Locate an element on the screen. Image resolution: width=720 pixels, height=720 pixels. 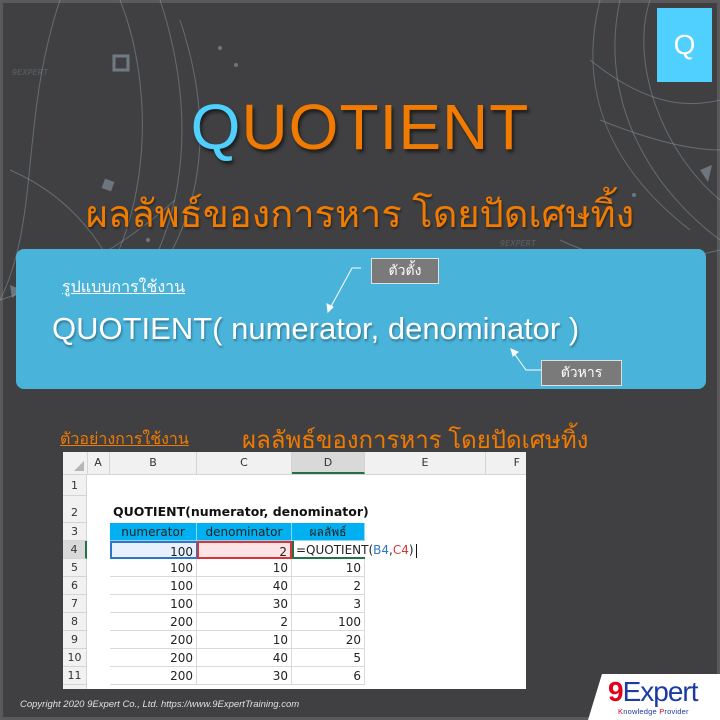
cell-b4: 100 is located at coordinates (153, 550).